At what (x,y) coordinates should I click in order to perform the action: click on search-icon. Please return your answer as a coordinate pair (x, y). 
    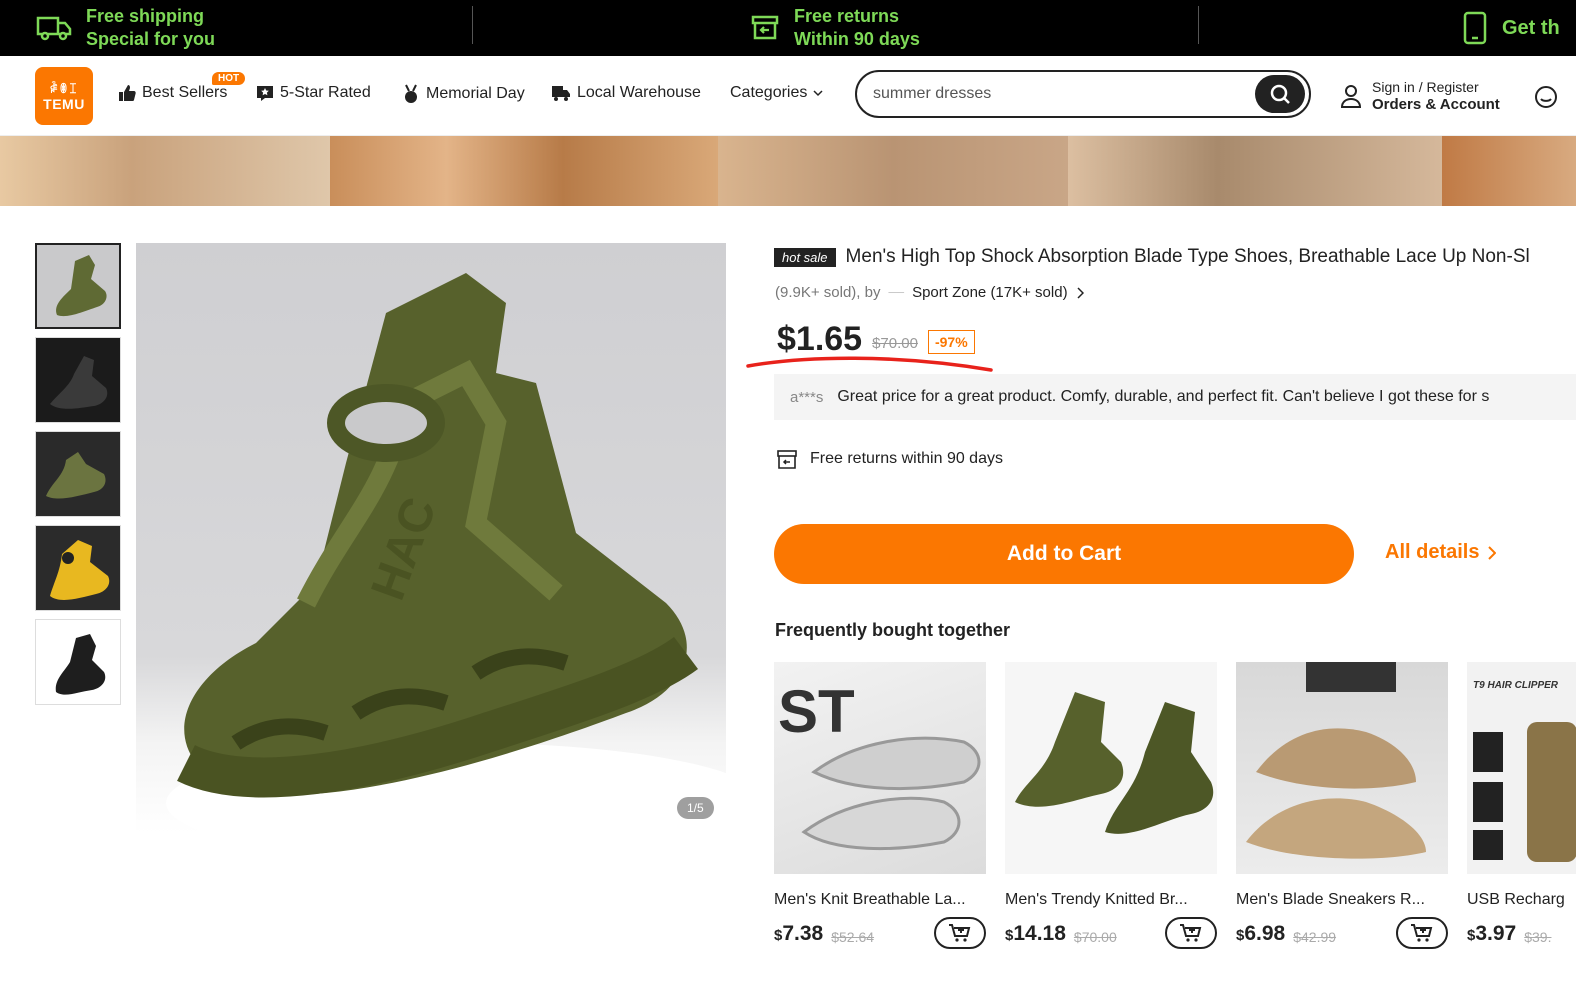
    Looking at the image, I should click on (1280, 94).